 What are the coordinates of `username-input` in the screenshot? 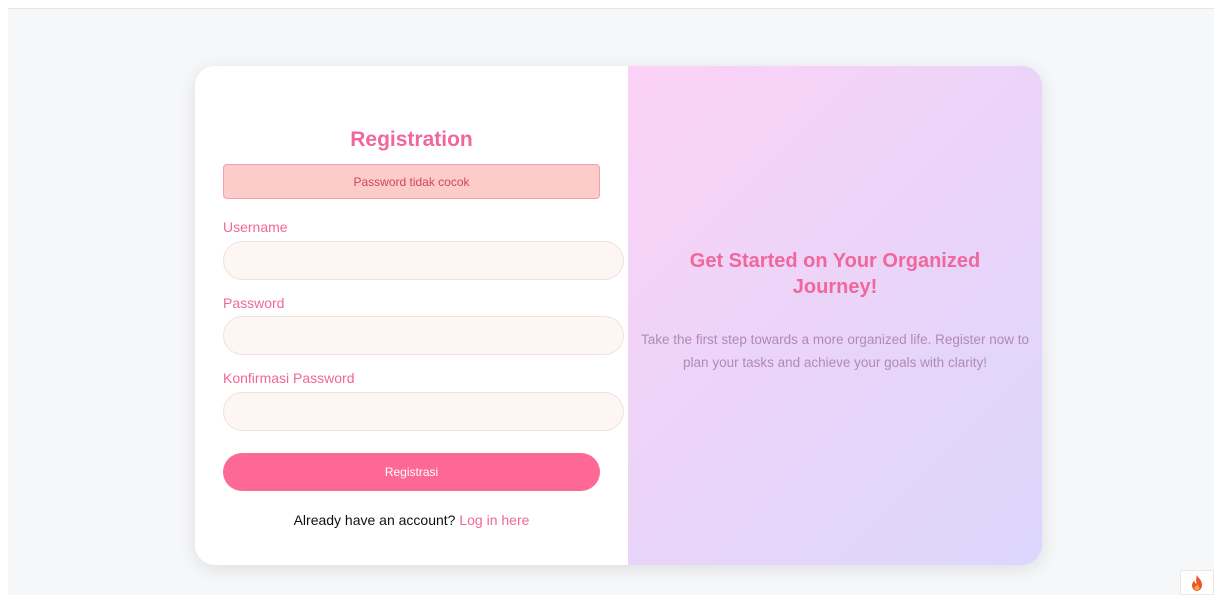 It's located at (423, 260).